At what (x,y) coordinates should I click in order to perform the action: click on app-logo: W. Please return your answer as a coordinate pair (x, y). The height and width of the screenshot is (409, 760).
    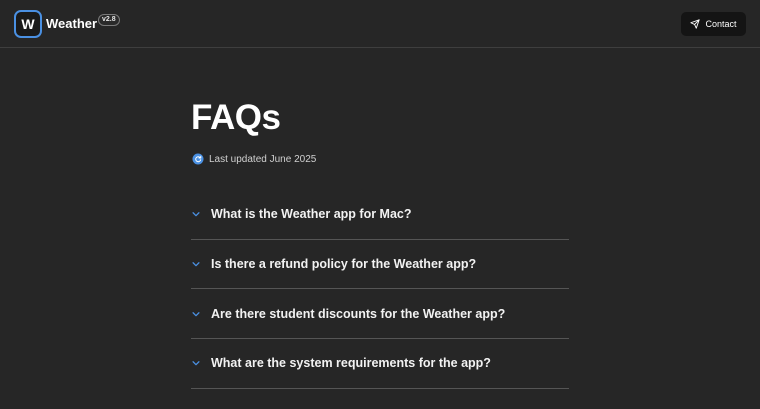
    Looking at the image, I should click on (28, 24).